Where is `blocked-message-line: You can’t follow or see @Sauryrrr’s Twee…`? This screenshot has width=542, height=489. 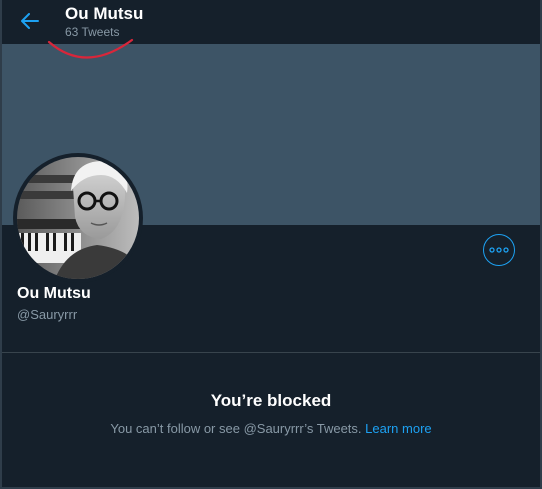
blocked-message-line: You can’t follow or see @Sauryrrr’s Twee… is located at coordinates (271, 428).